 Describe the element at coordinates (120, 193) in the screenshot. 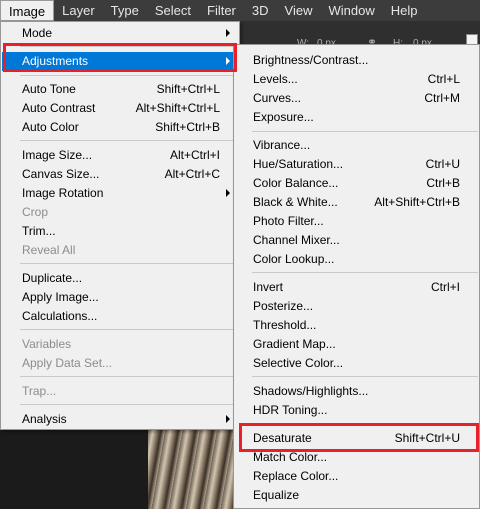

I see `menu-item-image-rotation: Image Rotation` at that location.